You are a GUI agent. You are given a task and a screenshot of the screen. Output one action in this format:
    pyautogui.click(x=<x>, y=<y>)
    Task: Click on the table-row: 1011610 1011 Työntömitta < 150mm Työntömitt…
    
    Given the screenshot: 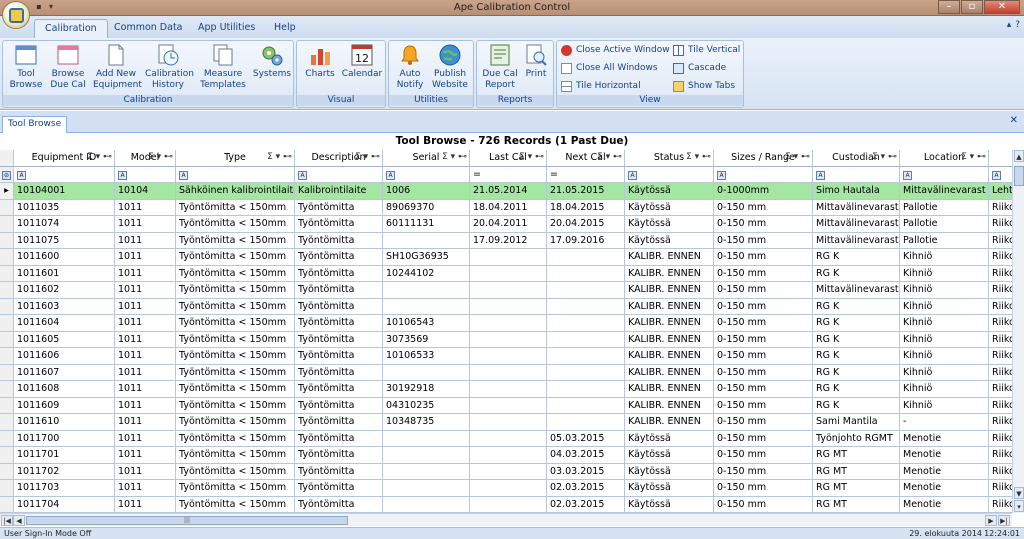 What is the action you would take?
    pyautogui.click(x=506, y=422)
    